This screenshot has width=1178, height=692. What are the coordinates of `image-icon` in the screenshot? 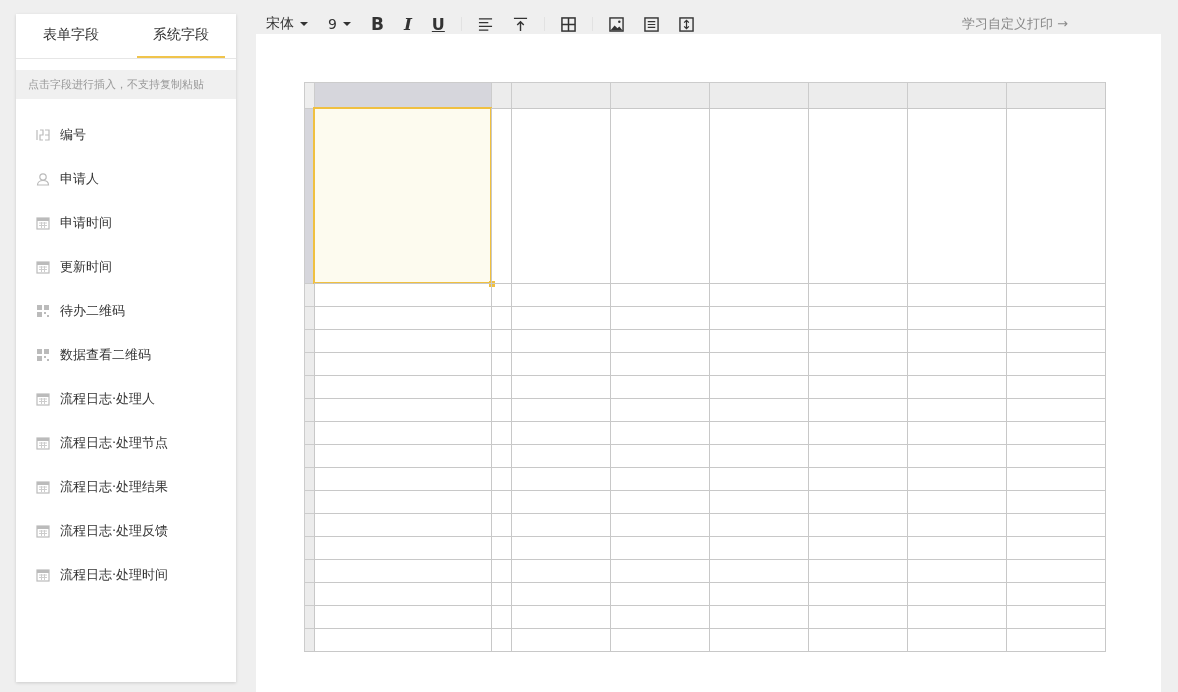 It's located at (616, 24).